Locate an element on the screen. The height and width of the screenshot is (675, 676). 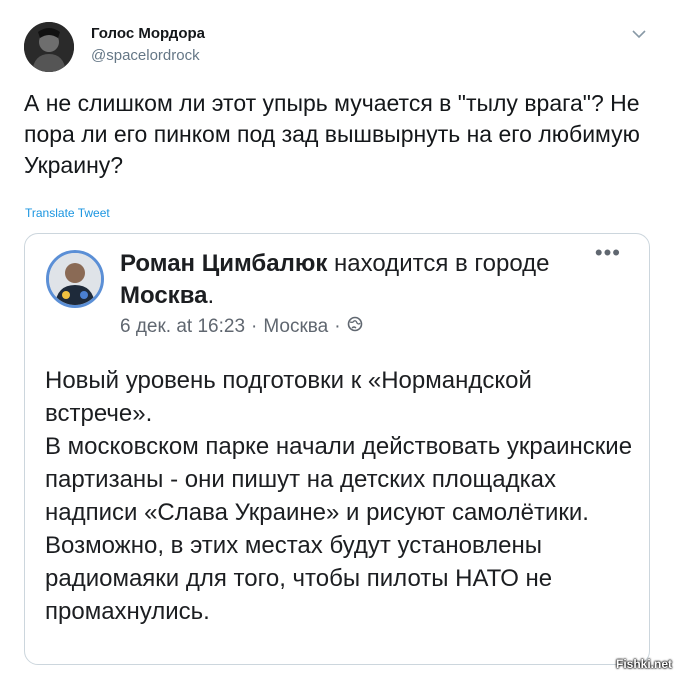
embedded-author-name: Роман Цимбалюк is located at coordinates (224, 263).